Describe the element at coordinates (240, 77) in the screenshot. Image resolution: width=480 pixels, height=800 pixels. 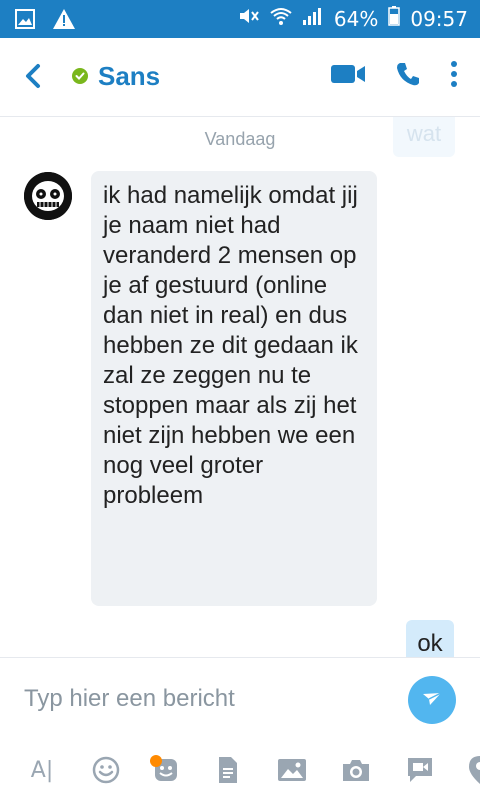
I see `conversation-header: Sans` at that location.